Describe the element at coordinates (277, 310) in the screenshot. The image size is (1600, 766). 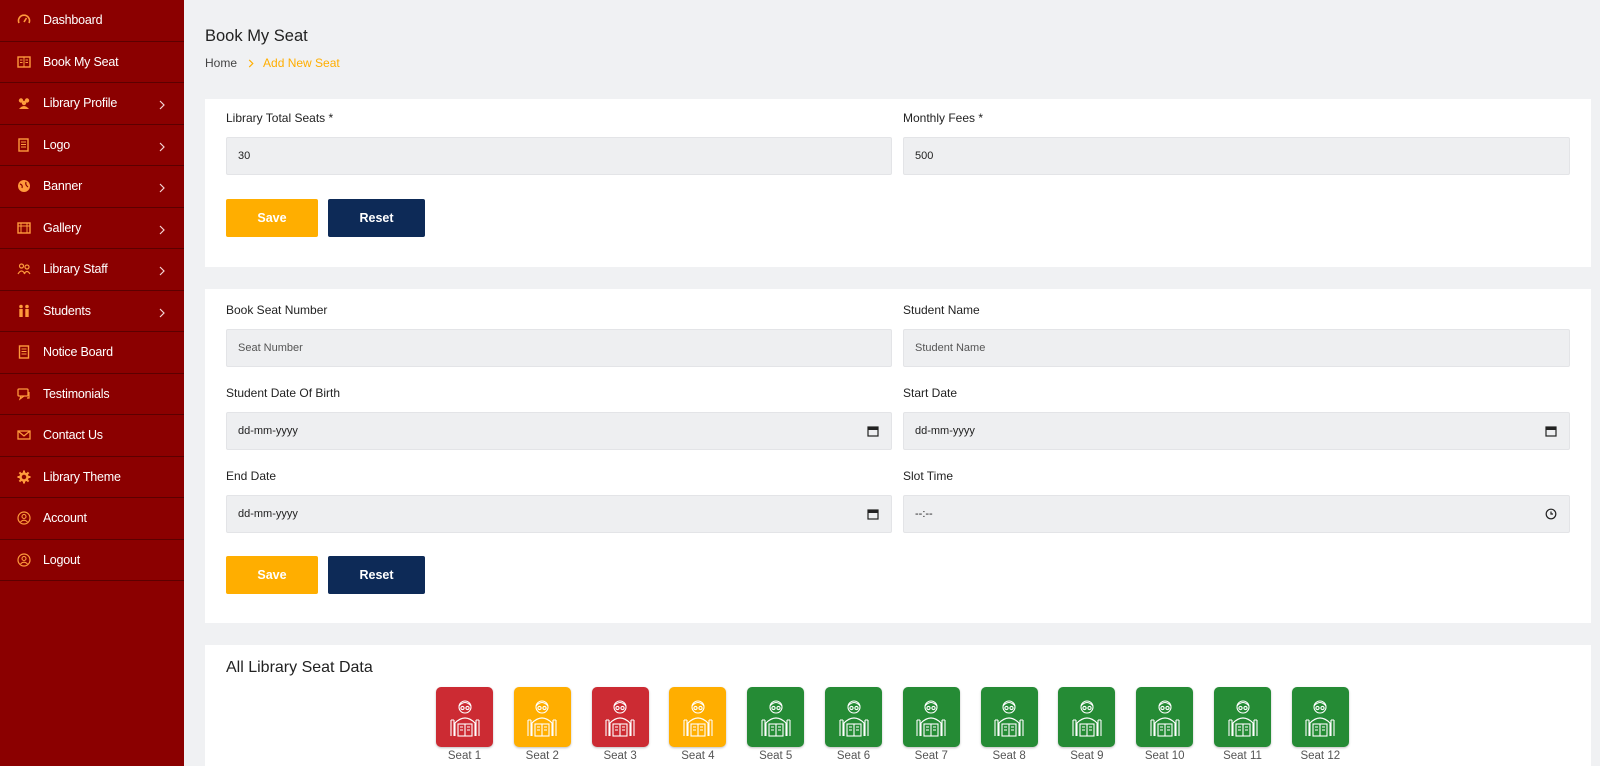
I see `seat-number-label: Book Seat Number` at that location.